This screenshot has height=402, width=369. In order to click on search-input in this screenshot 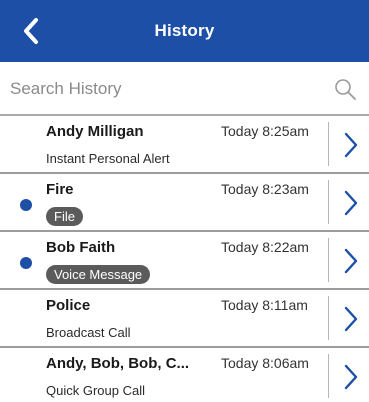, I will do `click(165, 89)`.